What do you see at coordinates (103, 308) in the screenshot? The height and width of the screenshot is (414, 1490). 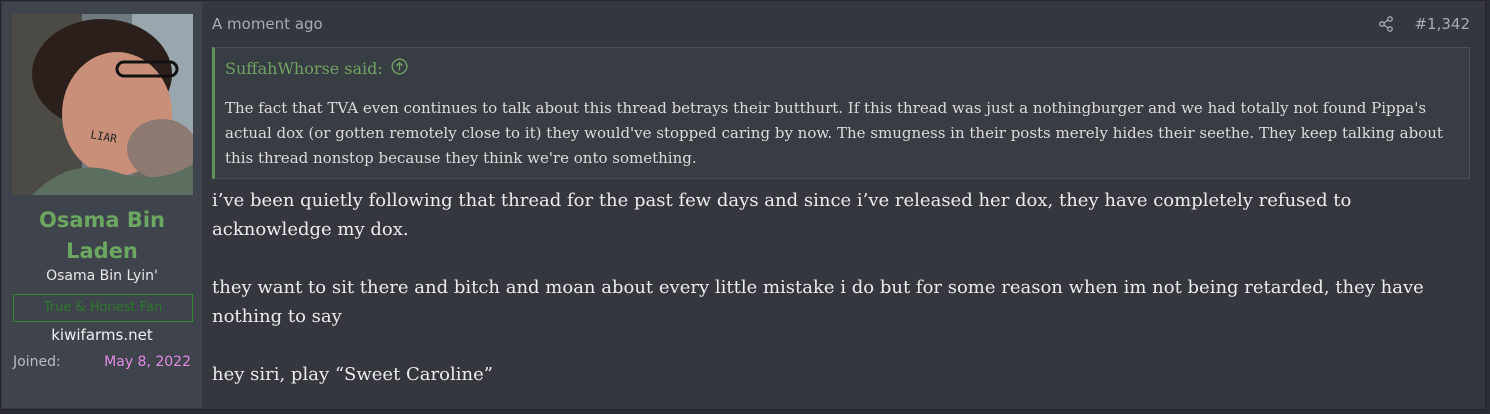 I see `user-banner: True & Honest Fan` at bounding box center [103, 308].